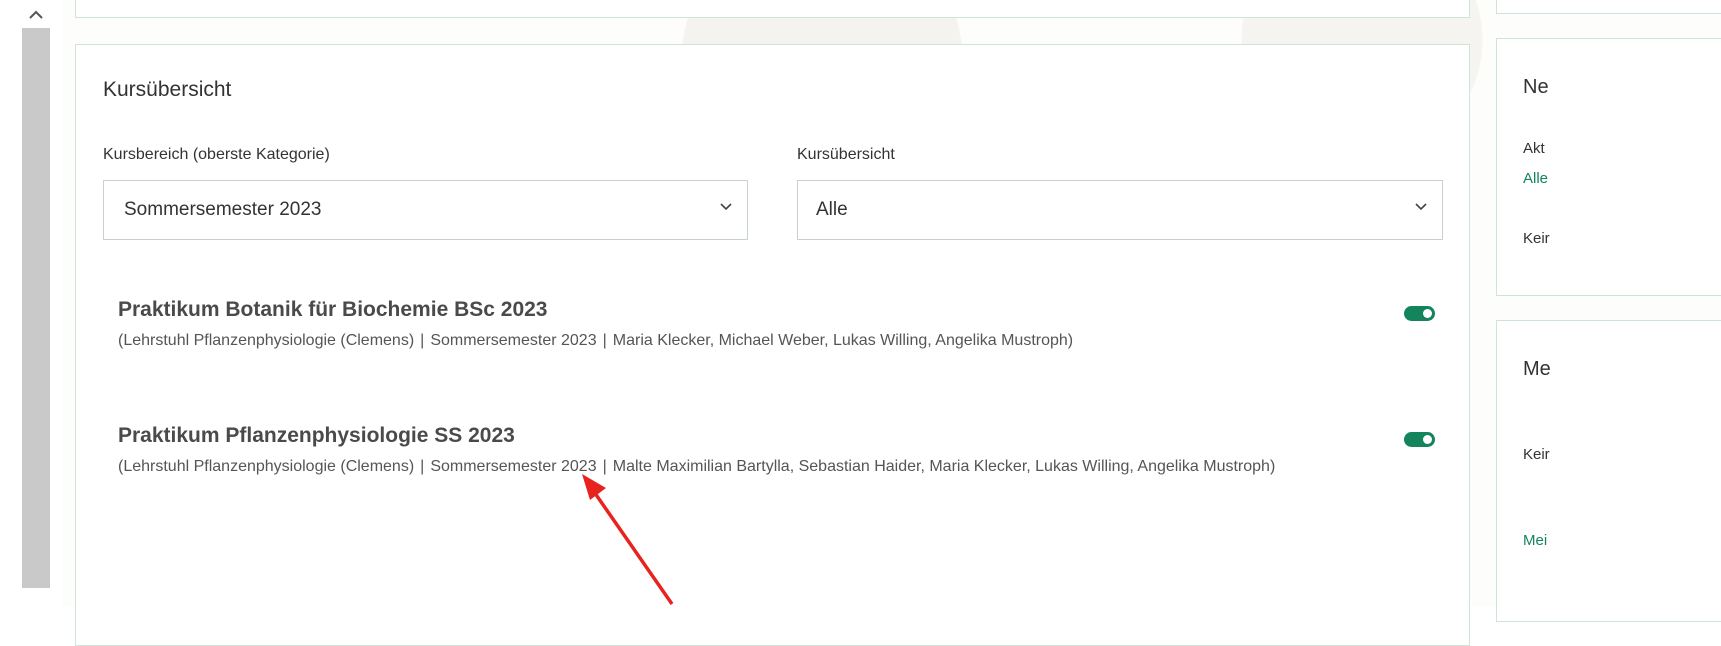 The width and height of the screenshot is (1721, 646). I want to click on right-card-text: Akt, so click(1534, 148).